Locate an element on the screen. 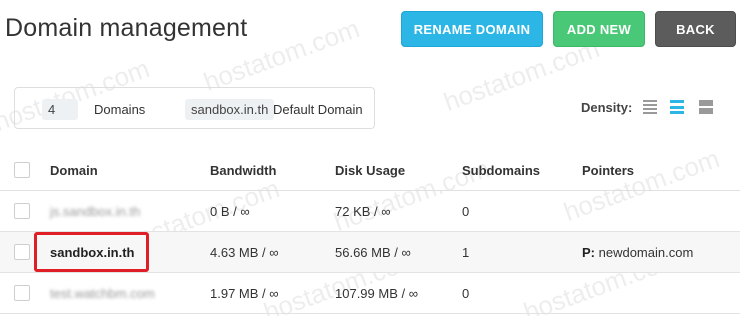 Image resolution: width=740 pixels, height=316 pixels. bandwidth-value: 4.63 MB / ∞ is located at coordinates (244, 252).